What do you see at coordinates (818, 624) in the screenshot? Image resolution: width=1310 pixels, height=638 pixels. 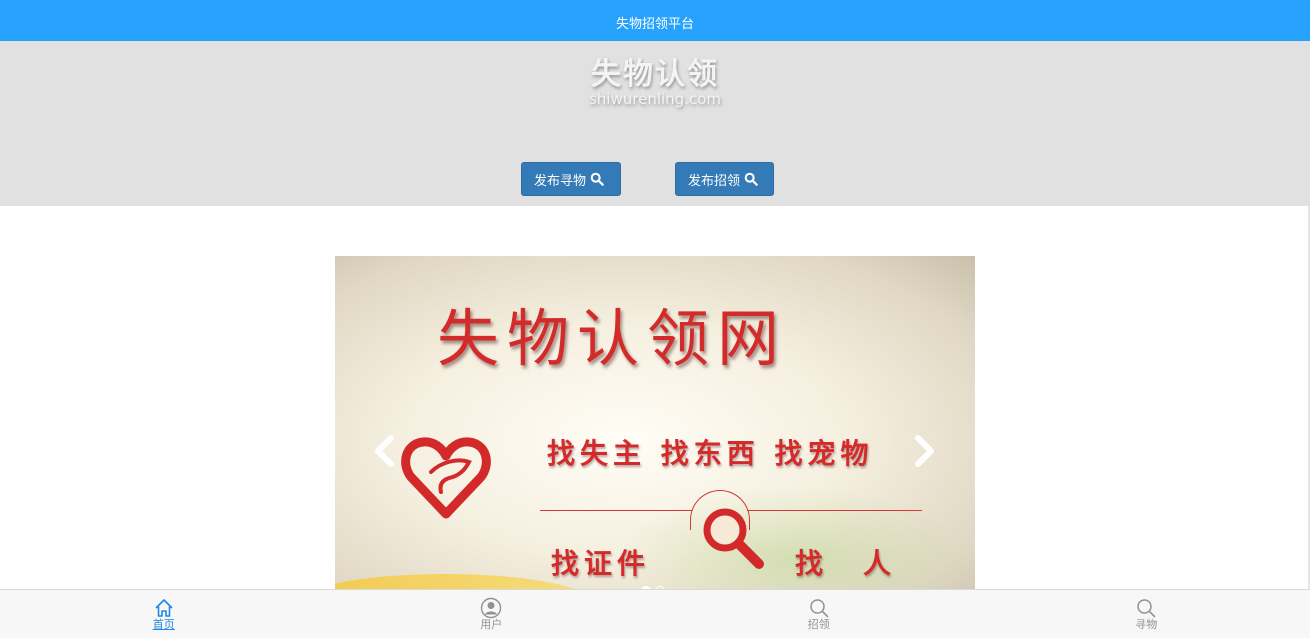 I see `tab-found-label: 招领` at bounding box center [818, 624].